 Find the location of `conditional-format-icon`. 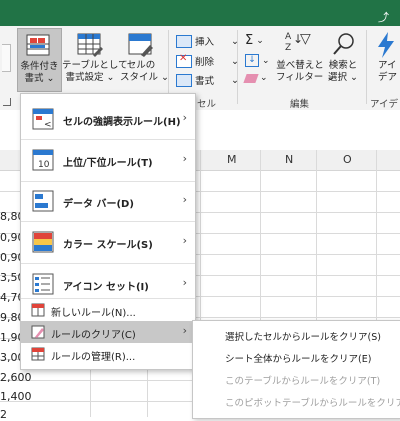

conditional-format-icon is located at coordinates (38, 45).